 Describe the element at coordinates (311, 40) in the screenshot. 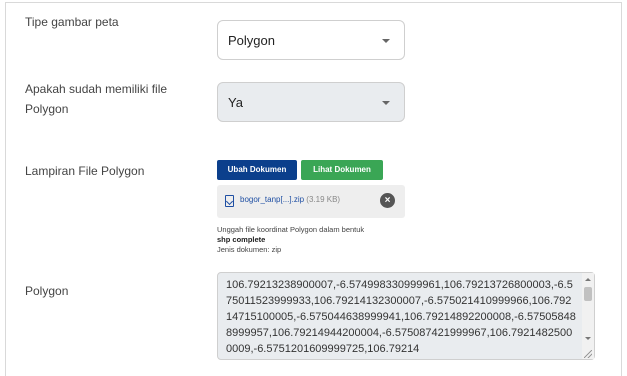

I see `map-type-select: Polygon` at that location.